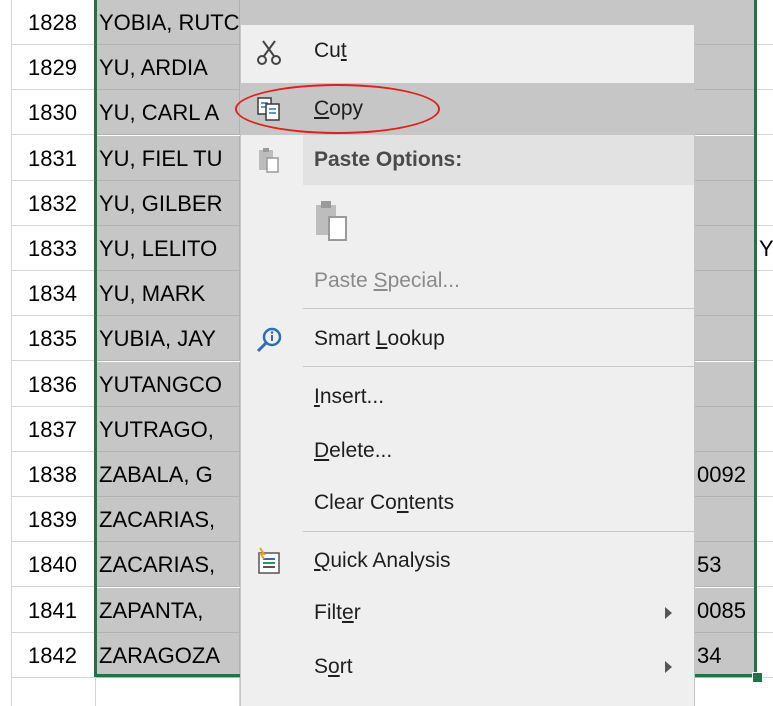  Describe the element at coordinates (467, 339) in the screenshot. I see `menu-item-smart-lookup: Smart Lookup` at that location.